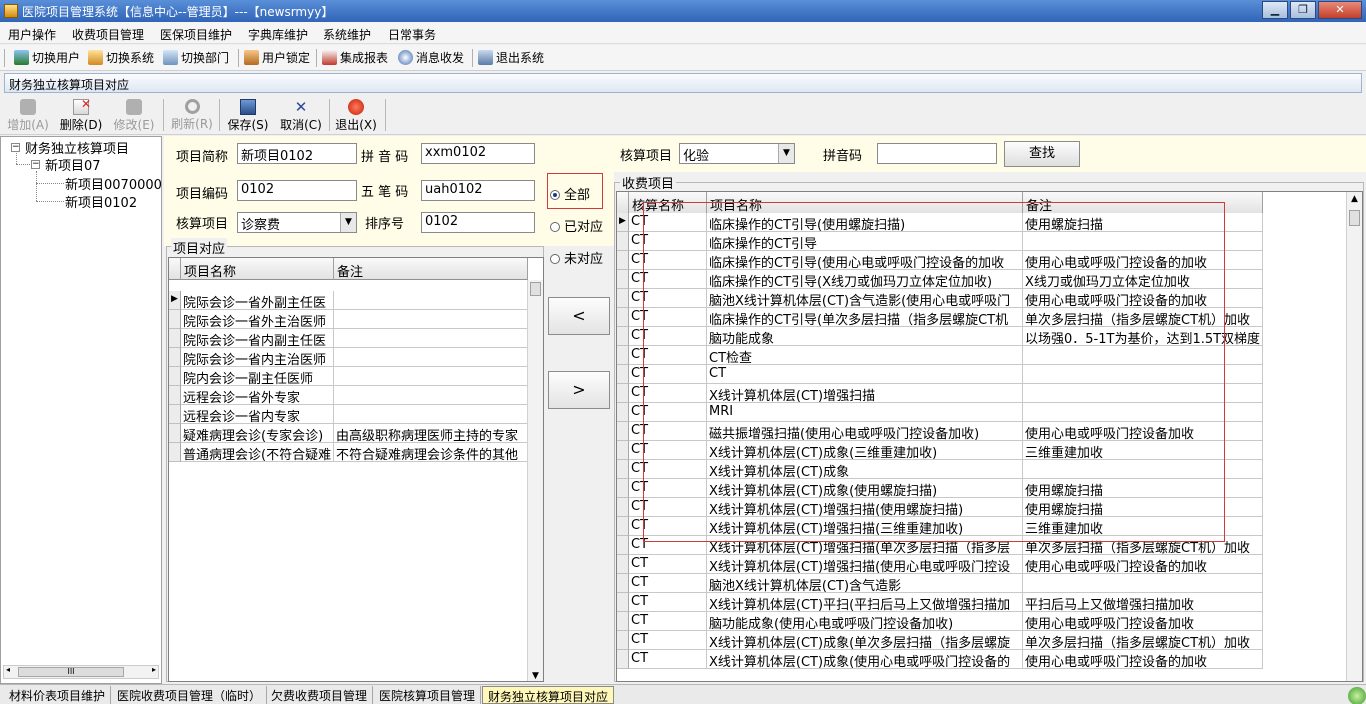 This screenshot has height=704, width=1366. Describe the element at coordinates (535, 480) in the screenshot. I see `mapping-grid-scrollbar: ▼` at that location.